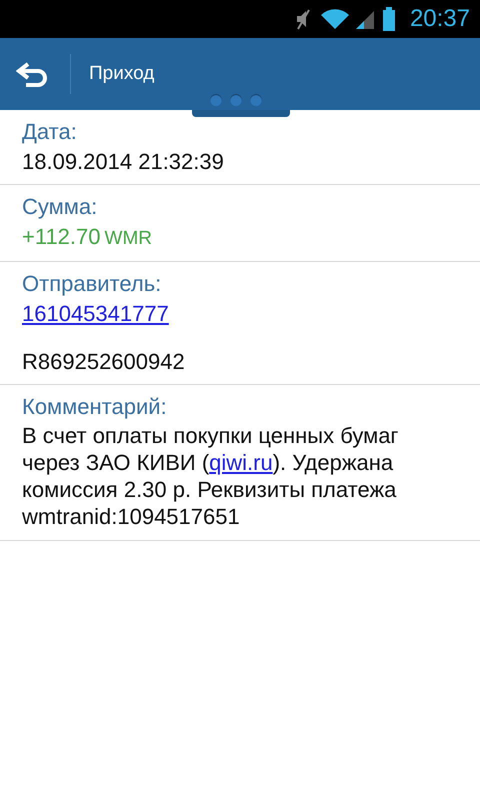  Describe the element at coordinates (95, 407) in the screenshot. I see `field-label: Комментарий:` at that location.